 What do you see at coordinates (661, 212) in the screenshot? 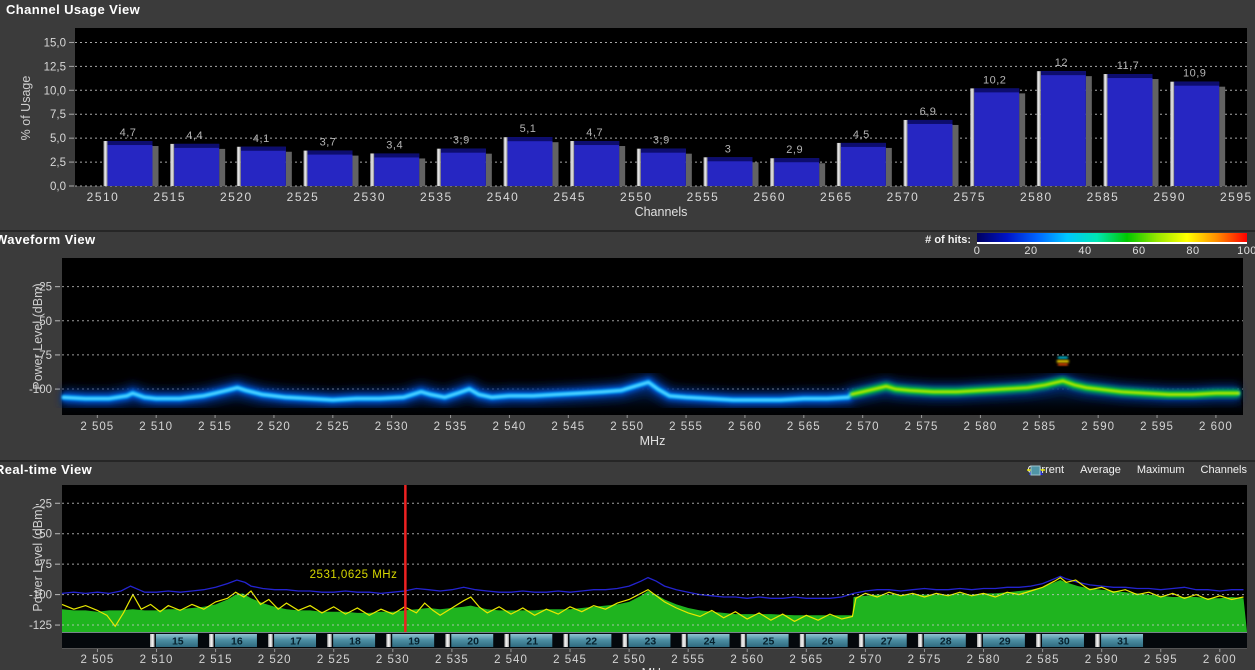
I see `usage-x-axis-title: Channels` at bounding box center [661, 212].